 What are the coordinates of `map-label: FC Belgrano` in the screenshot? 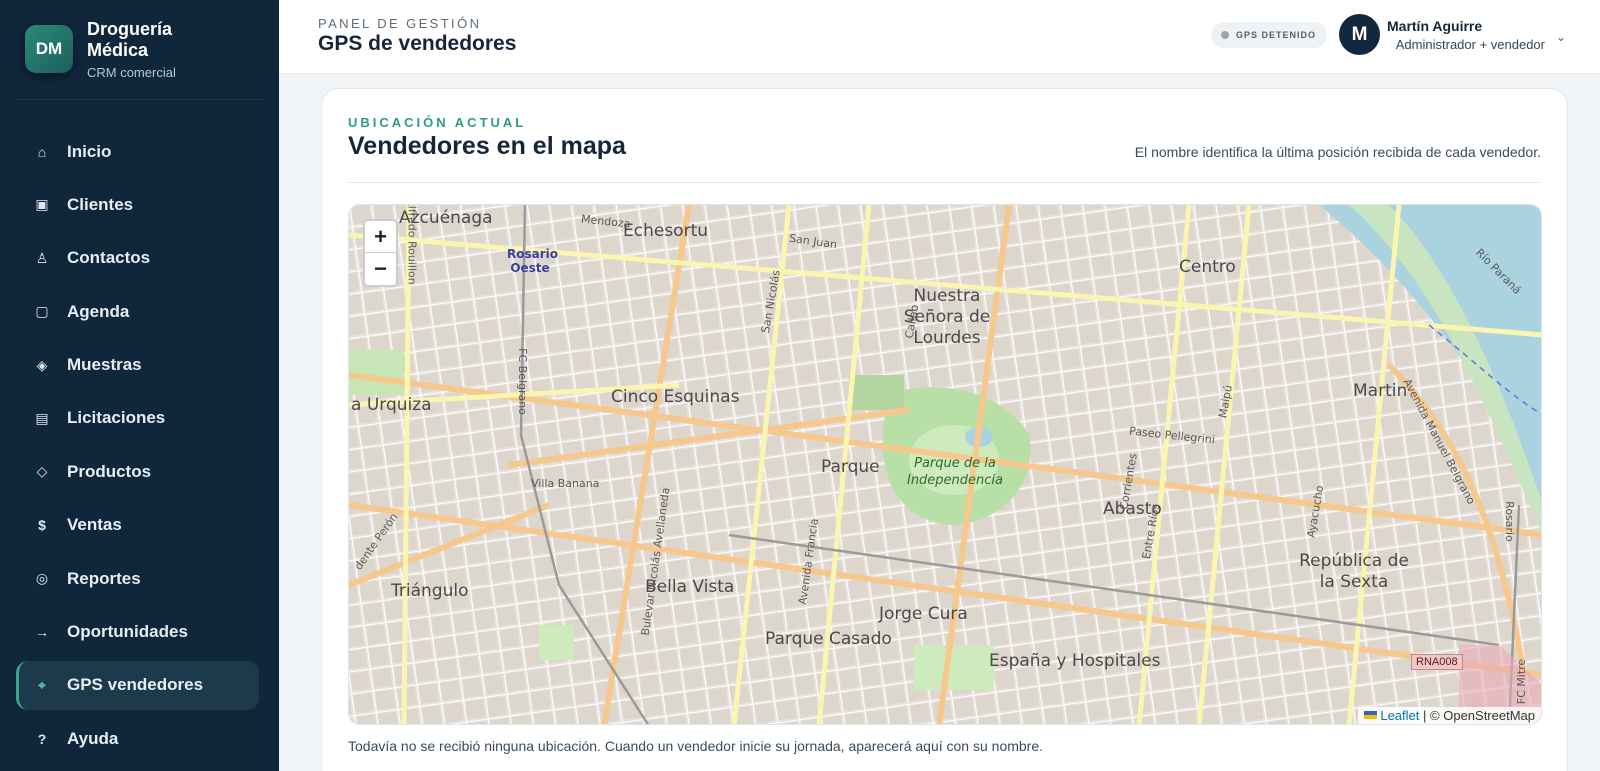 It's located at (522, 381).